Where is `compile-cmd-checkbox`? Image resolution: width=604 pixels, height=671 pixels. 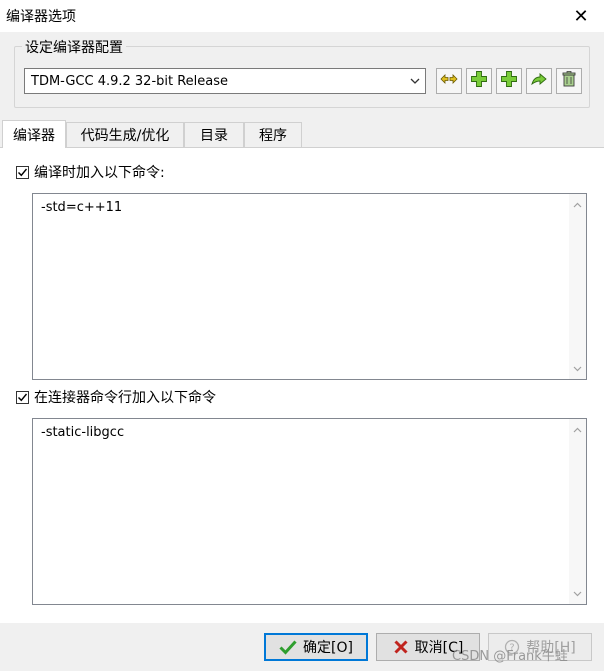
compile-cmd-checkbox is located at coordinates (22, 172).